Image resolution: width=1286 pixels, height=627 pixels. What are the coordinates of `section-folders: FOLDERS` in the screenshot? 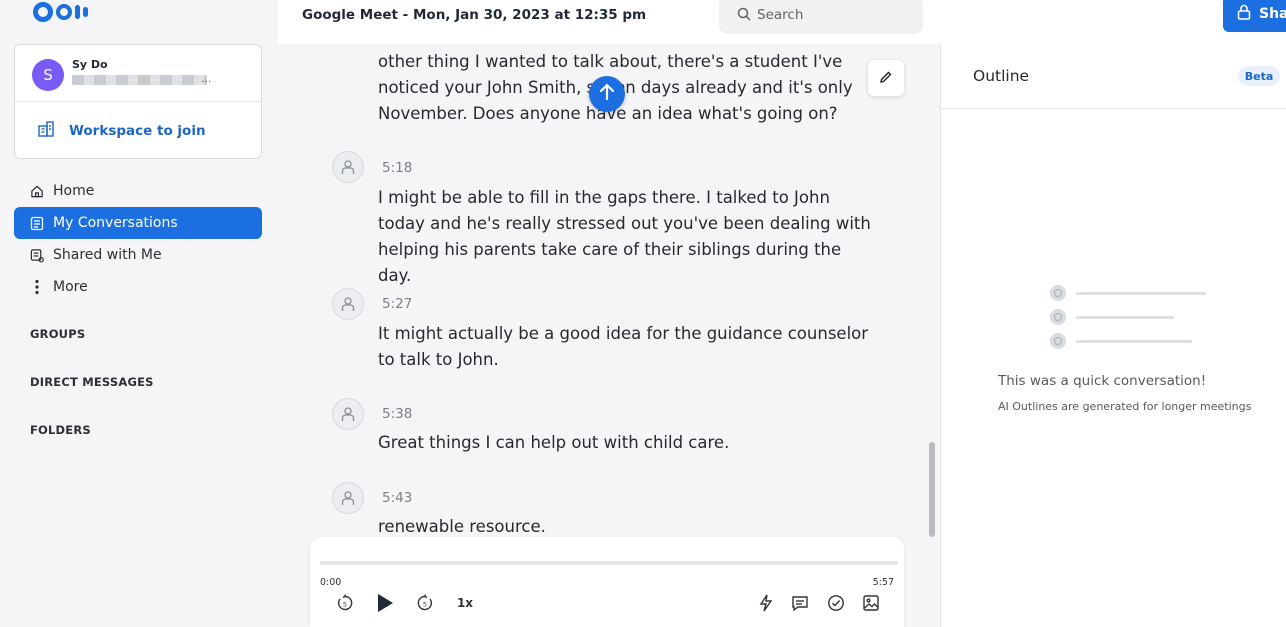 It's located at (60, 430).